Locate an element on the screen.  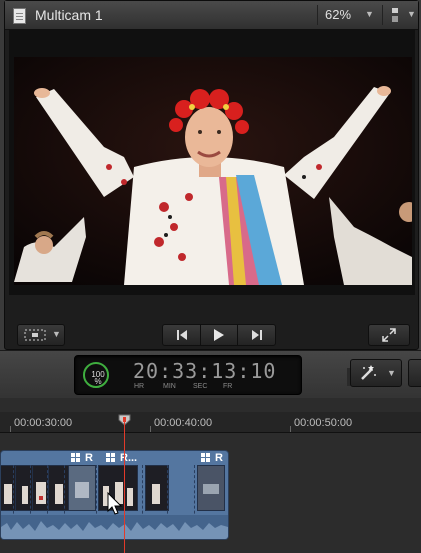
header-divider is located at coordinates (382, 15).